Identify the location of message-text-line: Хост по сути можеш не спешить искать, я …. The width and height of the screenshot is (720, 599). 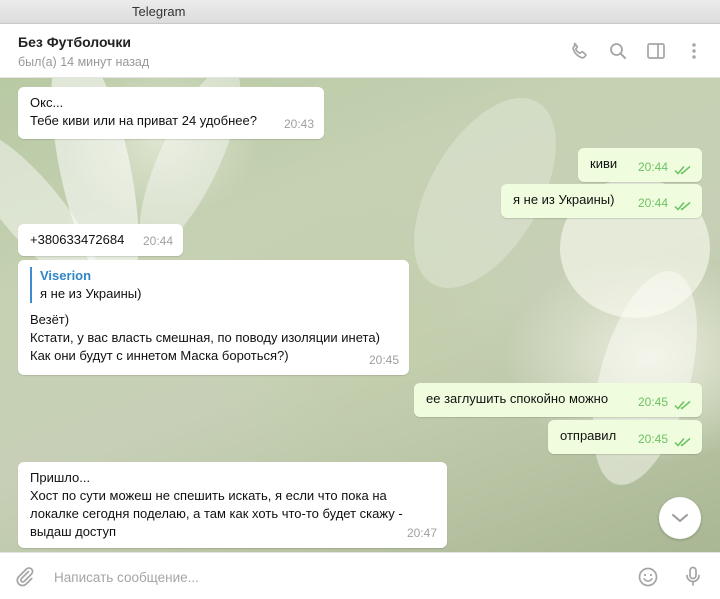
(208, 495).